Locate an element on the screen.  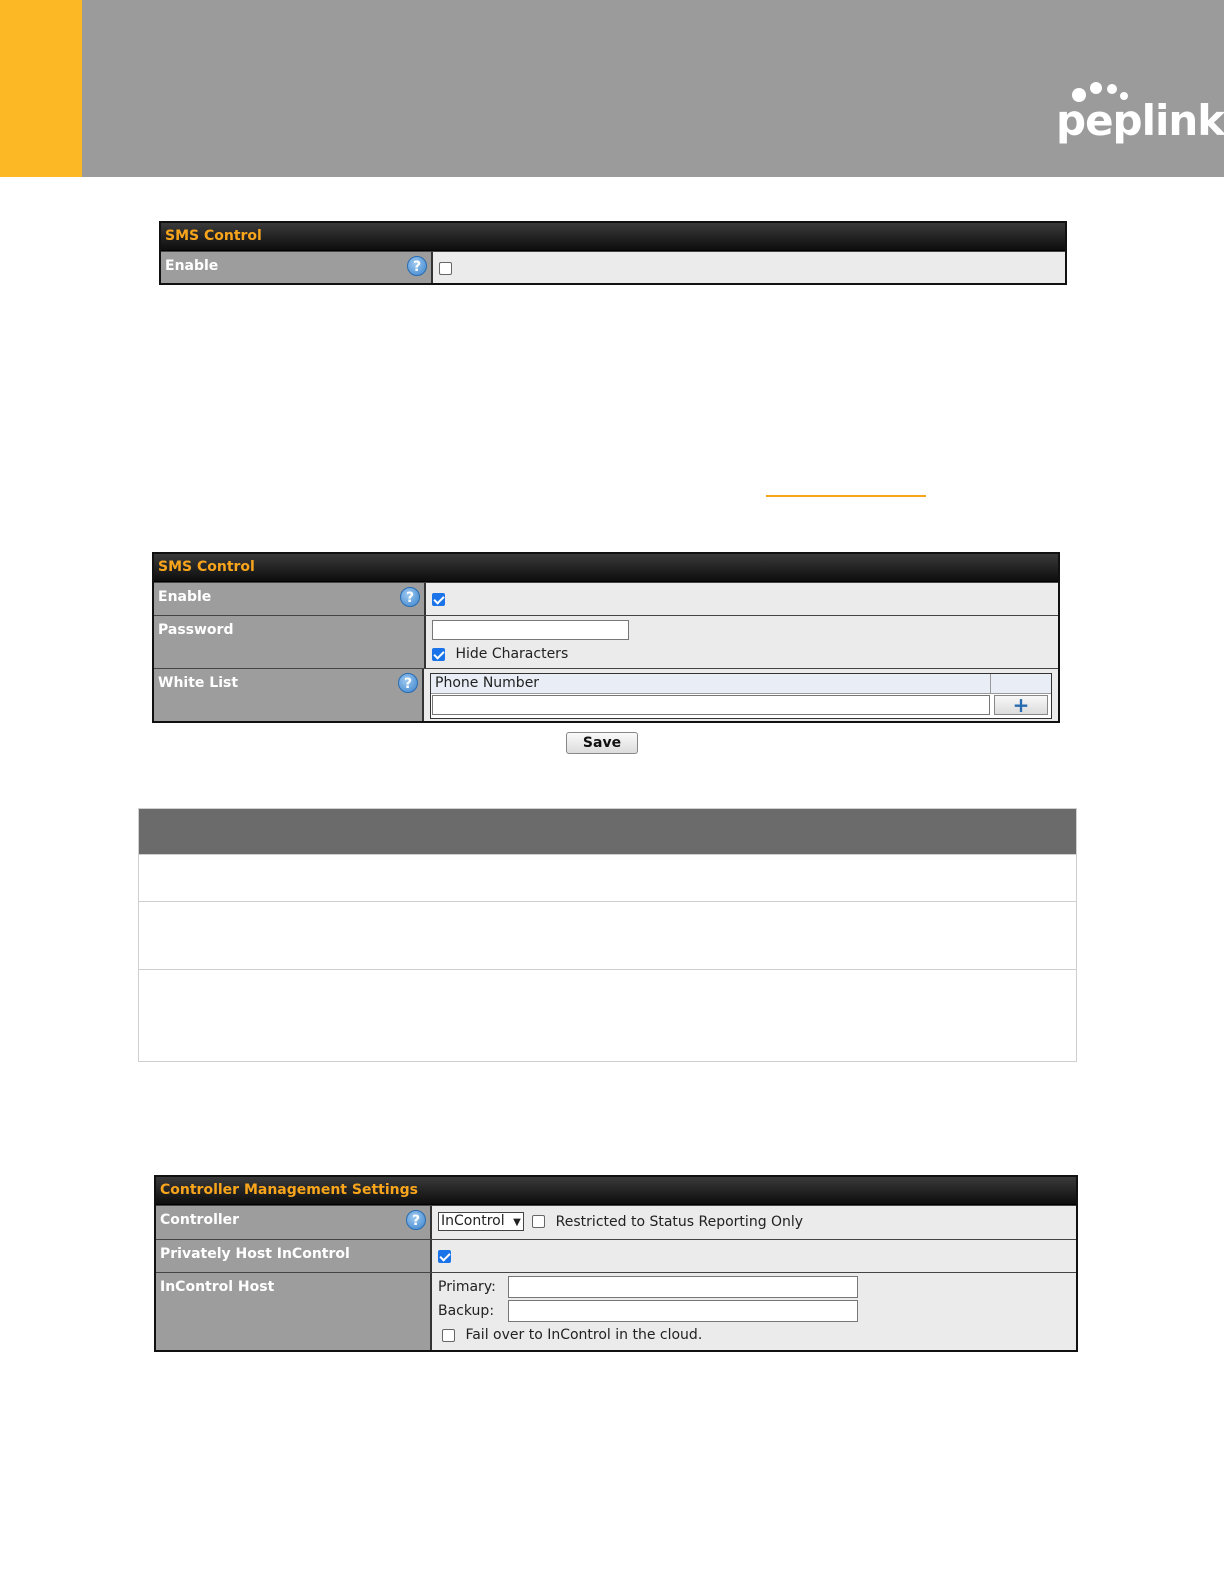
info-table is located at coordinates (607, 935).